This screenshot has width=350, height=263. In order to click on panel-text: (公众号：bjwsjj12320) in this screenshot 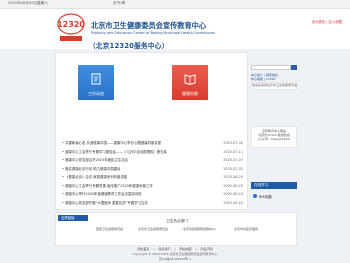, I will do `click(274, 139)`.